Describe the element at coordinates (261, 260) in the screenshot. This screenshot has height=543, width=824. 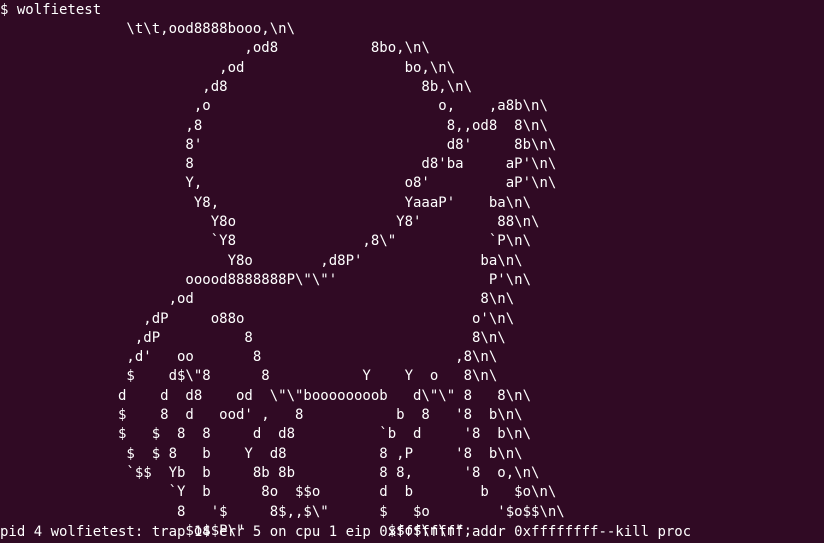
I see `ascii-art-line: Y8o ,d8P' ba\n\` at that location.